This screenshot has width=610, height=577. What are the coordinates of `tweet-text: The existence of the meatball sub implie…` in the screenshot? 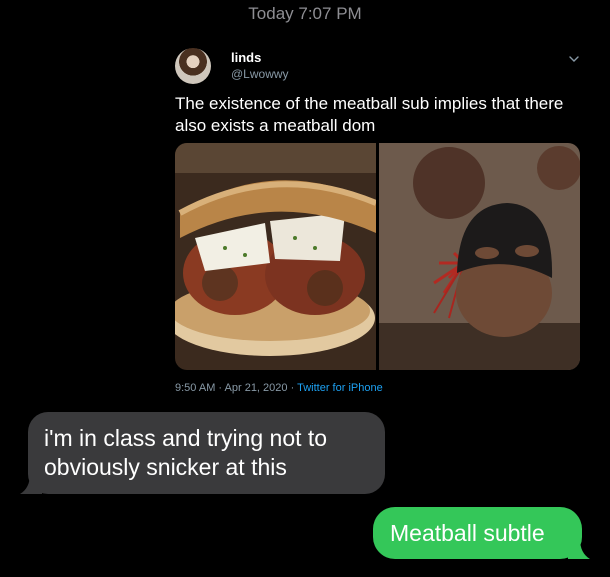 It's located at (369, 114).